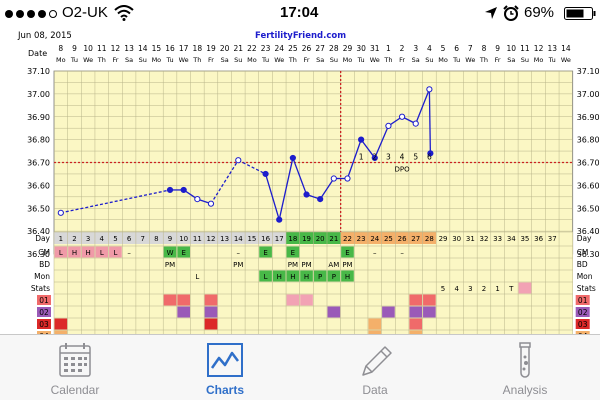 The image size is (600, 401). Describe the element at coordinates (347, 277) in the screenshot. I see `monitor-cell: H` at that location.